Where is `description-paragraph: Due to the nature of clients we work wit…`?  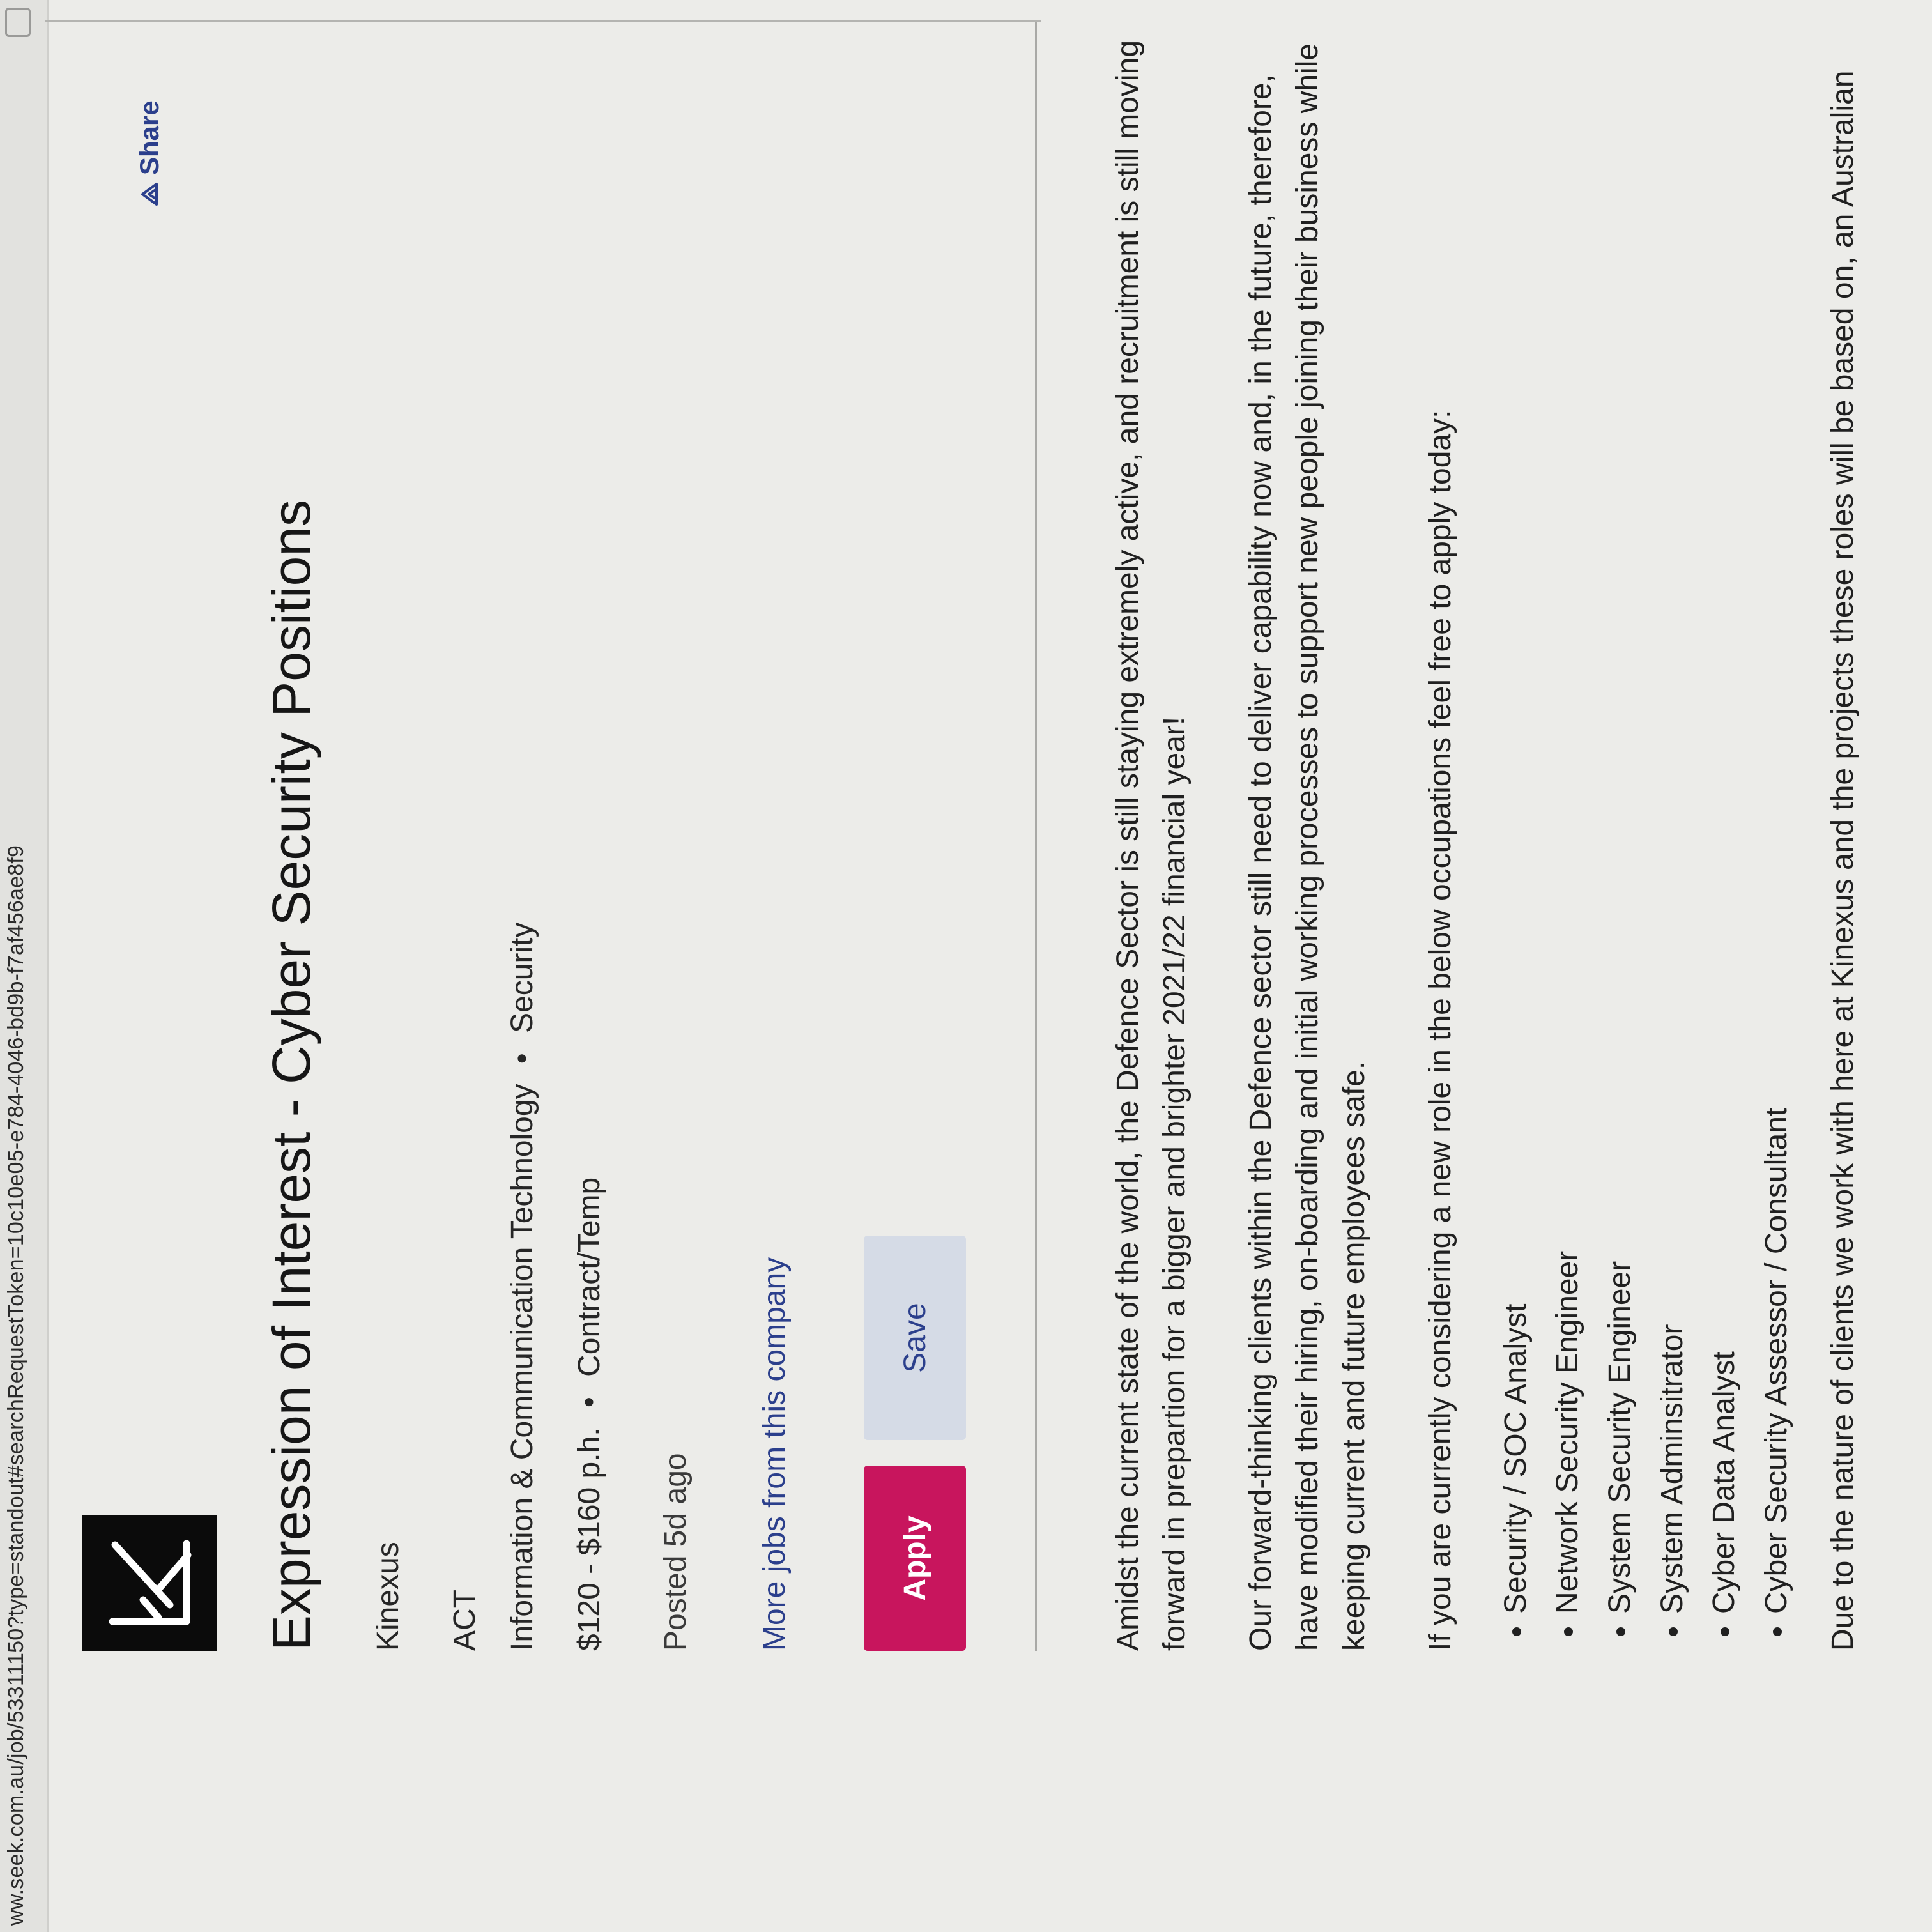
description-paragraph: Due to the nature of clients we work wit… is located at coordinates (1843, 860).